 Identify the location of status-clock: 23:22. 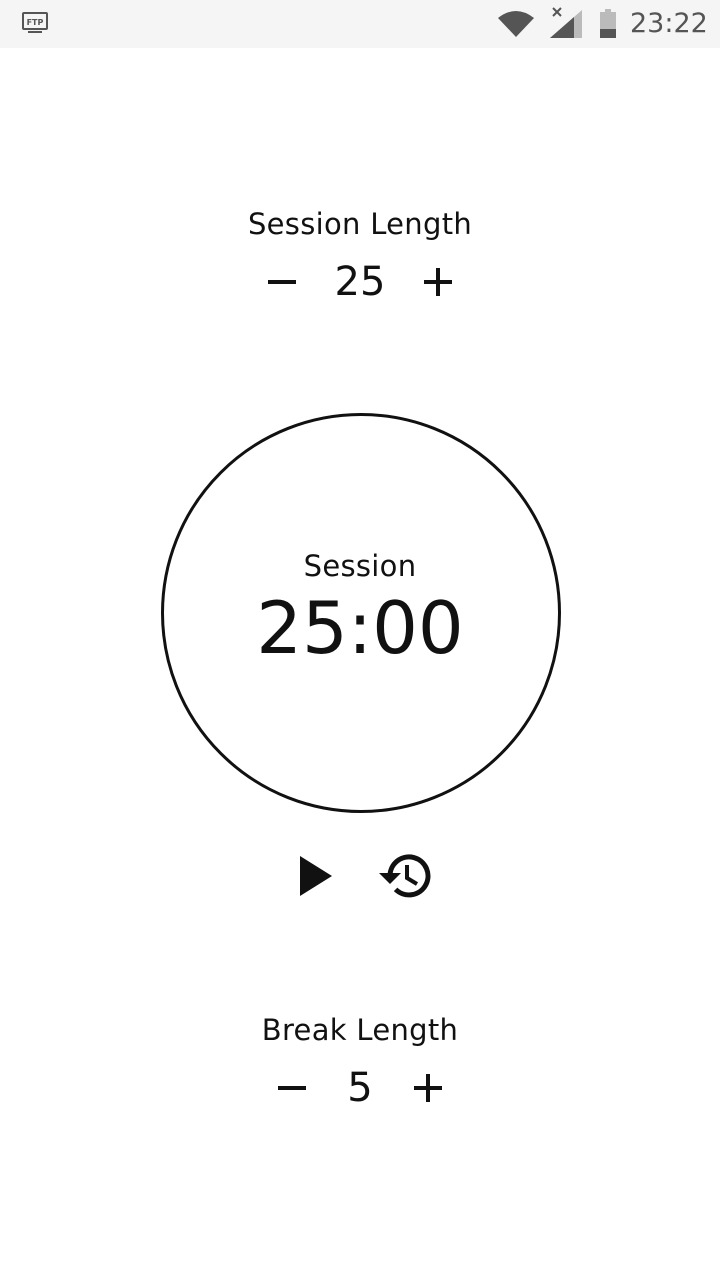
(669, 23).